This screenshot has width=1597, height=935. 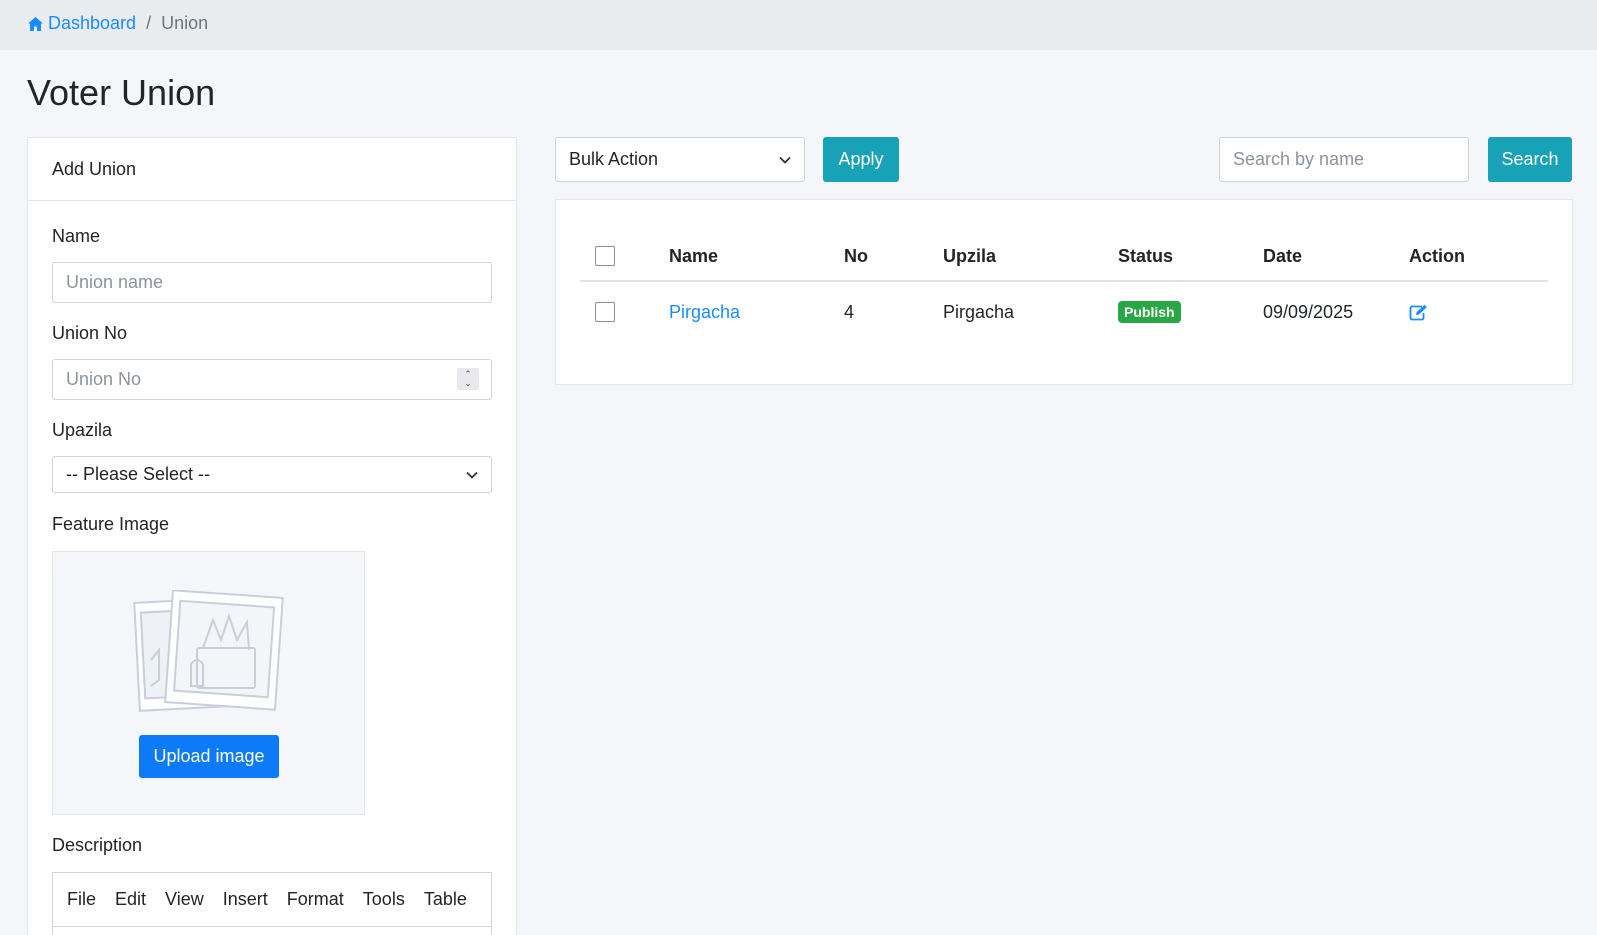 What do you see at coordinates (1064, 312) in the screenshot?
I see `table-row: Pirgacha 4 Pirgacha Publish 09/09/2025` at bounding box center [1064, 312].